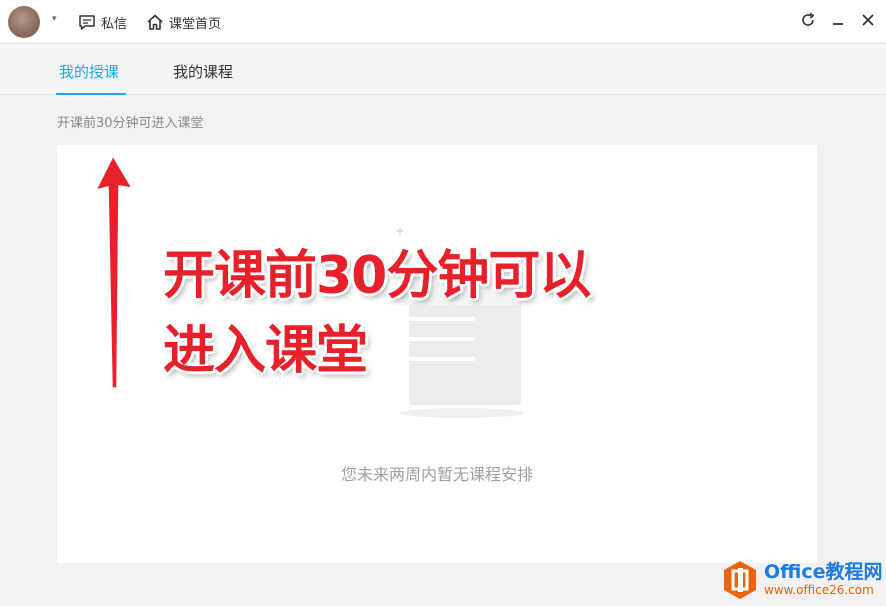 The height and width of the screenshot is (606, 886). I want to click on annotation-line-2: 进入课堂, so click(265, 351).